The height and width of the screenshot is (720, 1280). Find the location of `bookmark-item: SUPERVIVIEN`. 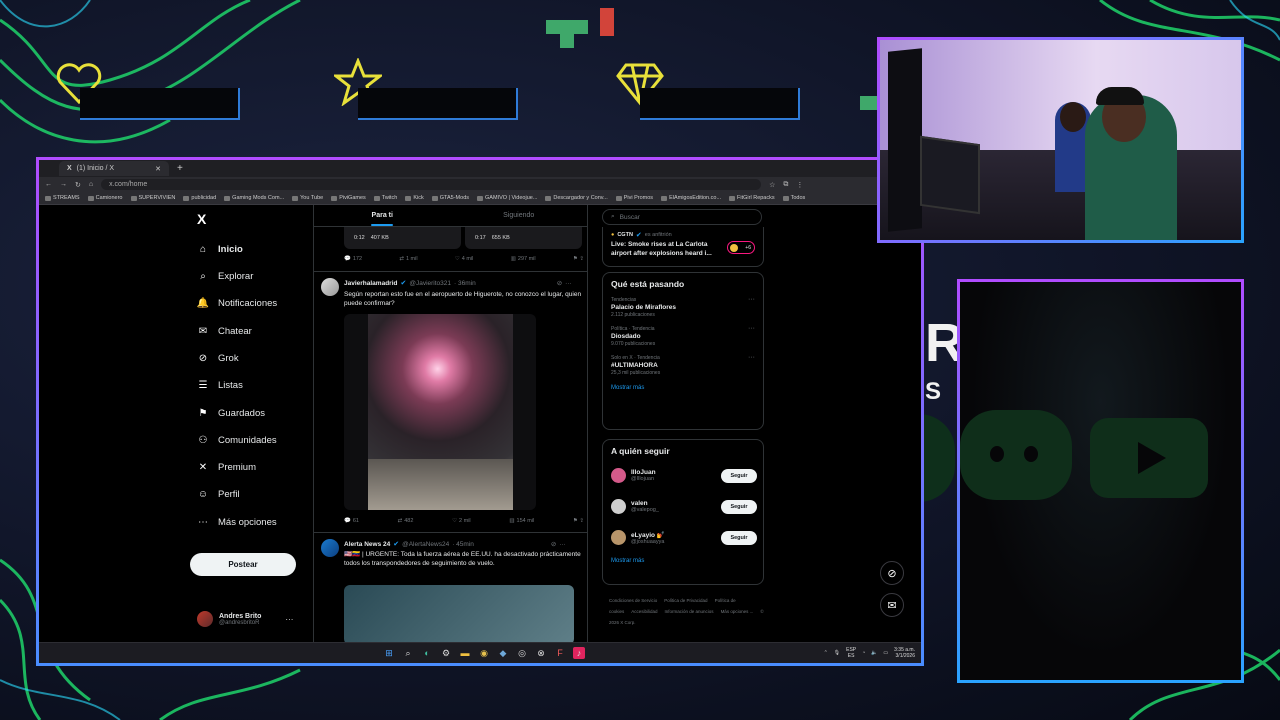

bookmark-item: SUPERVIVIEN is located at coordinates (152, 198).